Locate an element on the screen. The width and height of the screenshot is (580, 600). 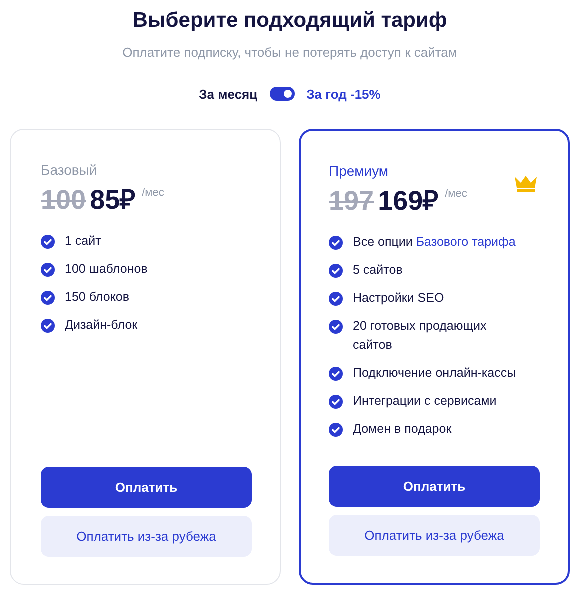
feature-text: Домен в подарок is located at coordinates (403, 429).